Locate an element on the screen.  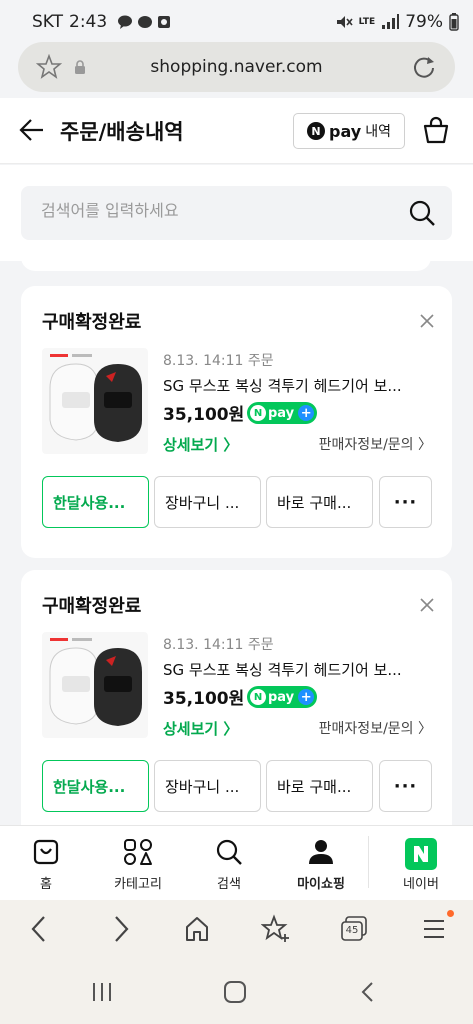
tab-home: 홈 is located at coordinates (46, 863).